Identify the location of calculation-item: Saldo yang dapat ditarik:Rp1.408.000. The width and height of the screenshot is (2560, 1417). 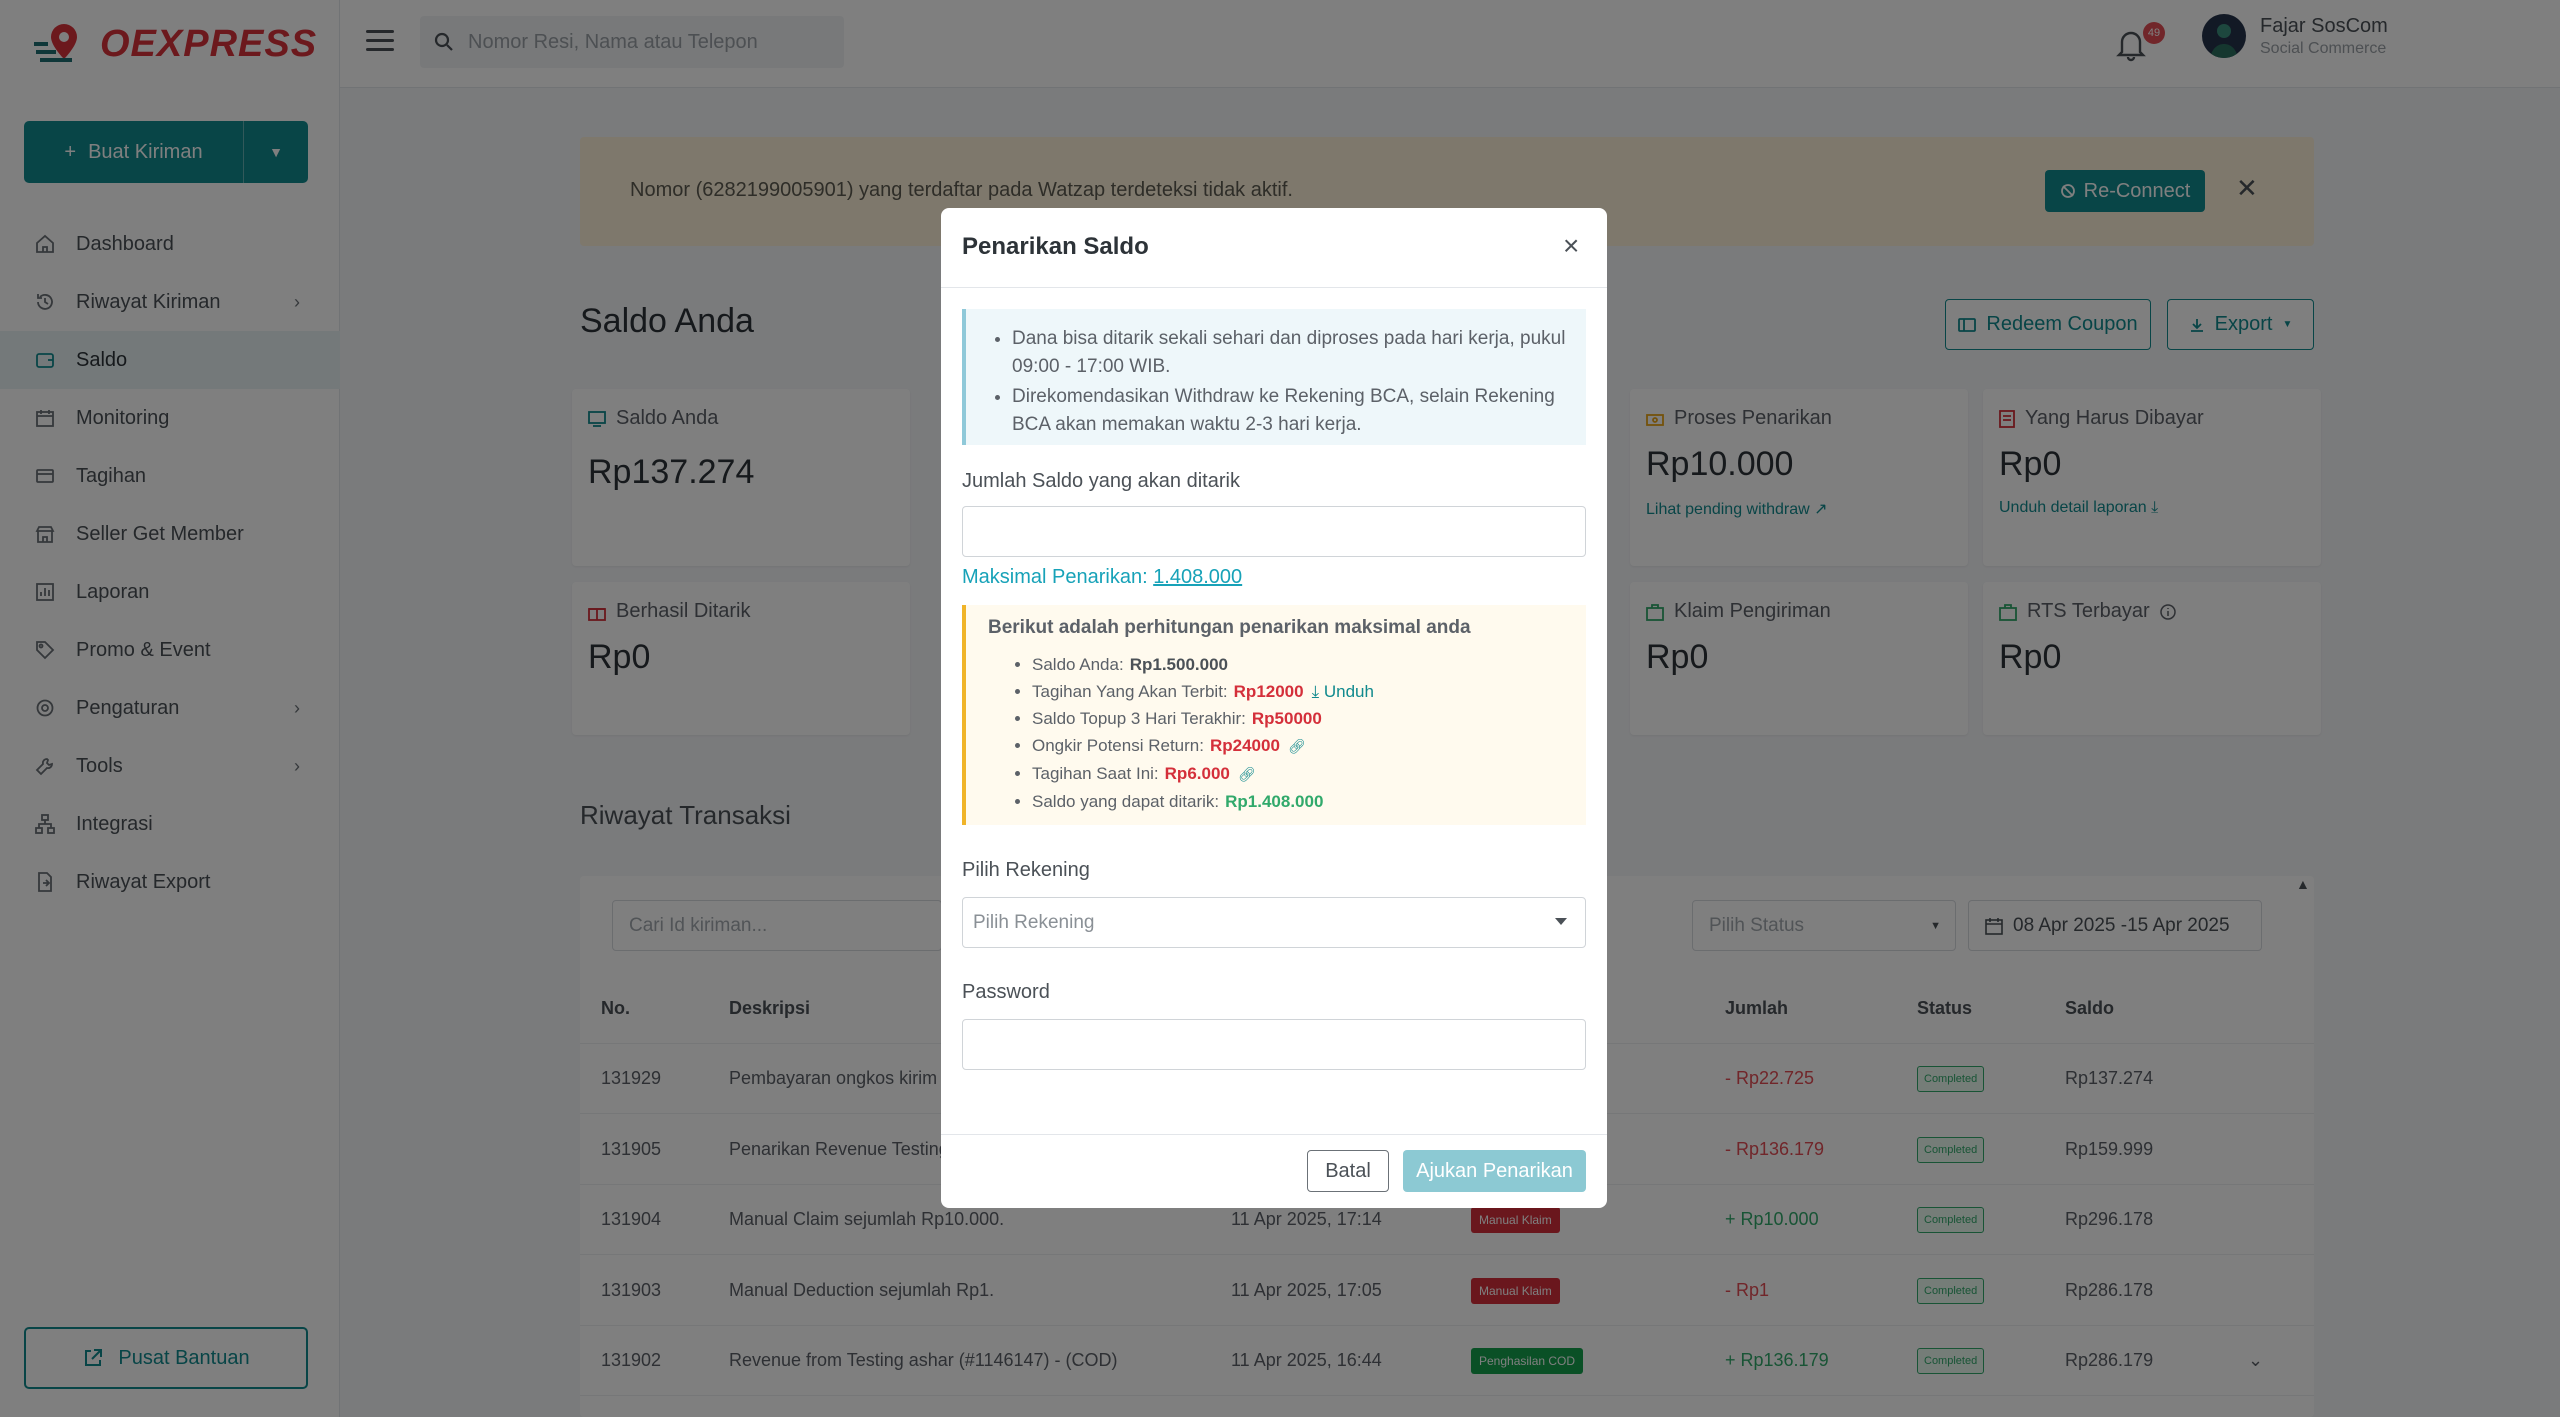
(1299, 801).